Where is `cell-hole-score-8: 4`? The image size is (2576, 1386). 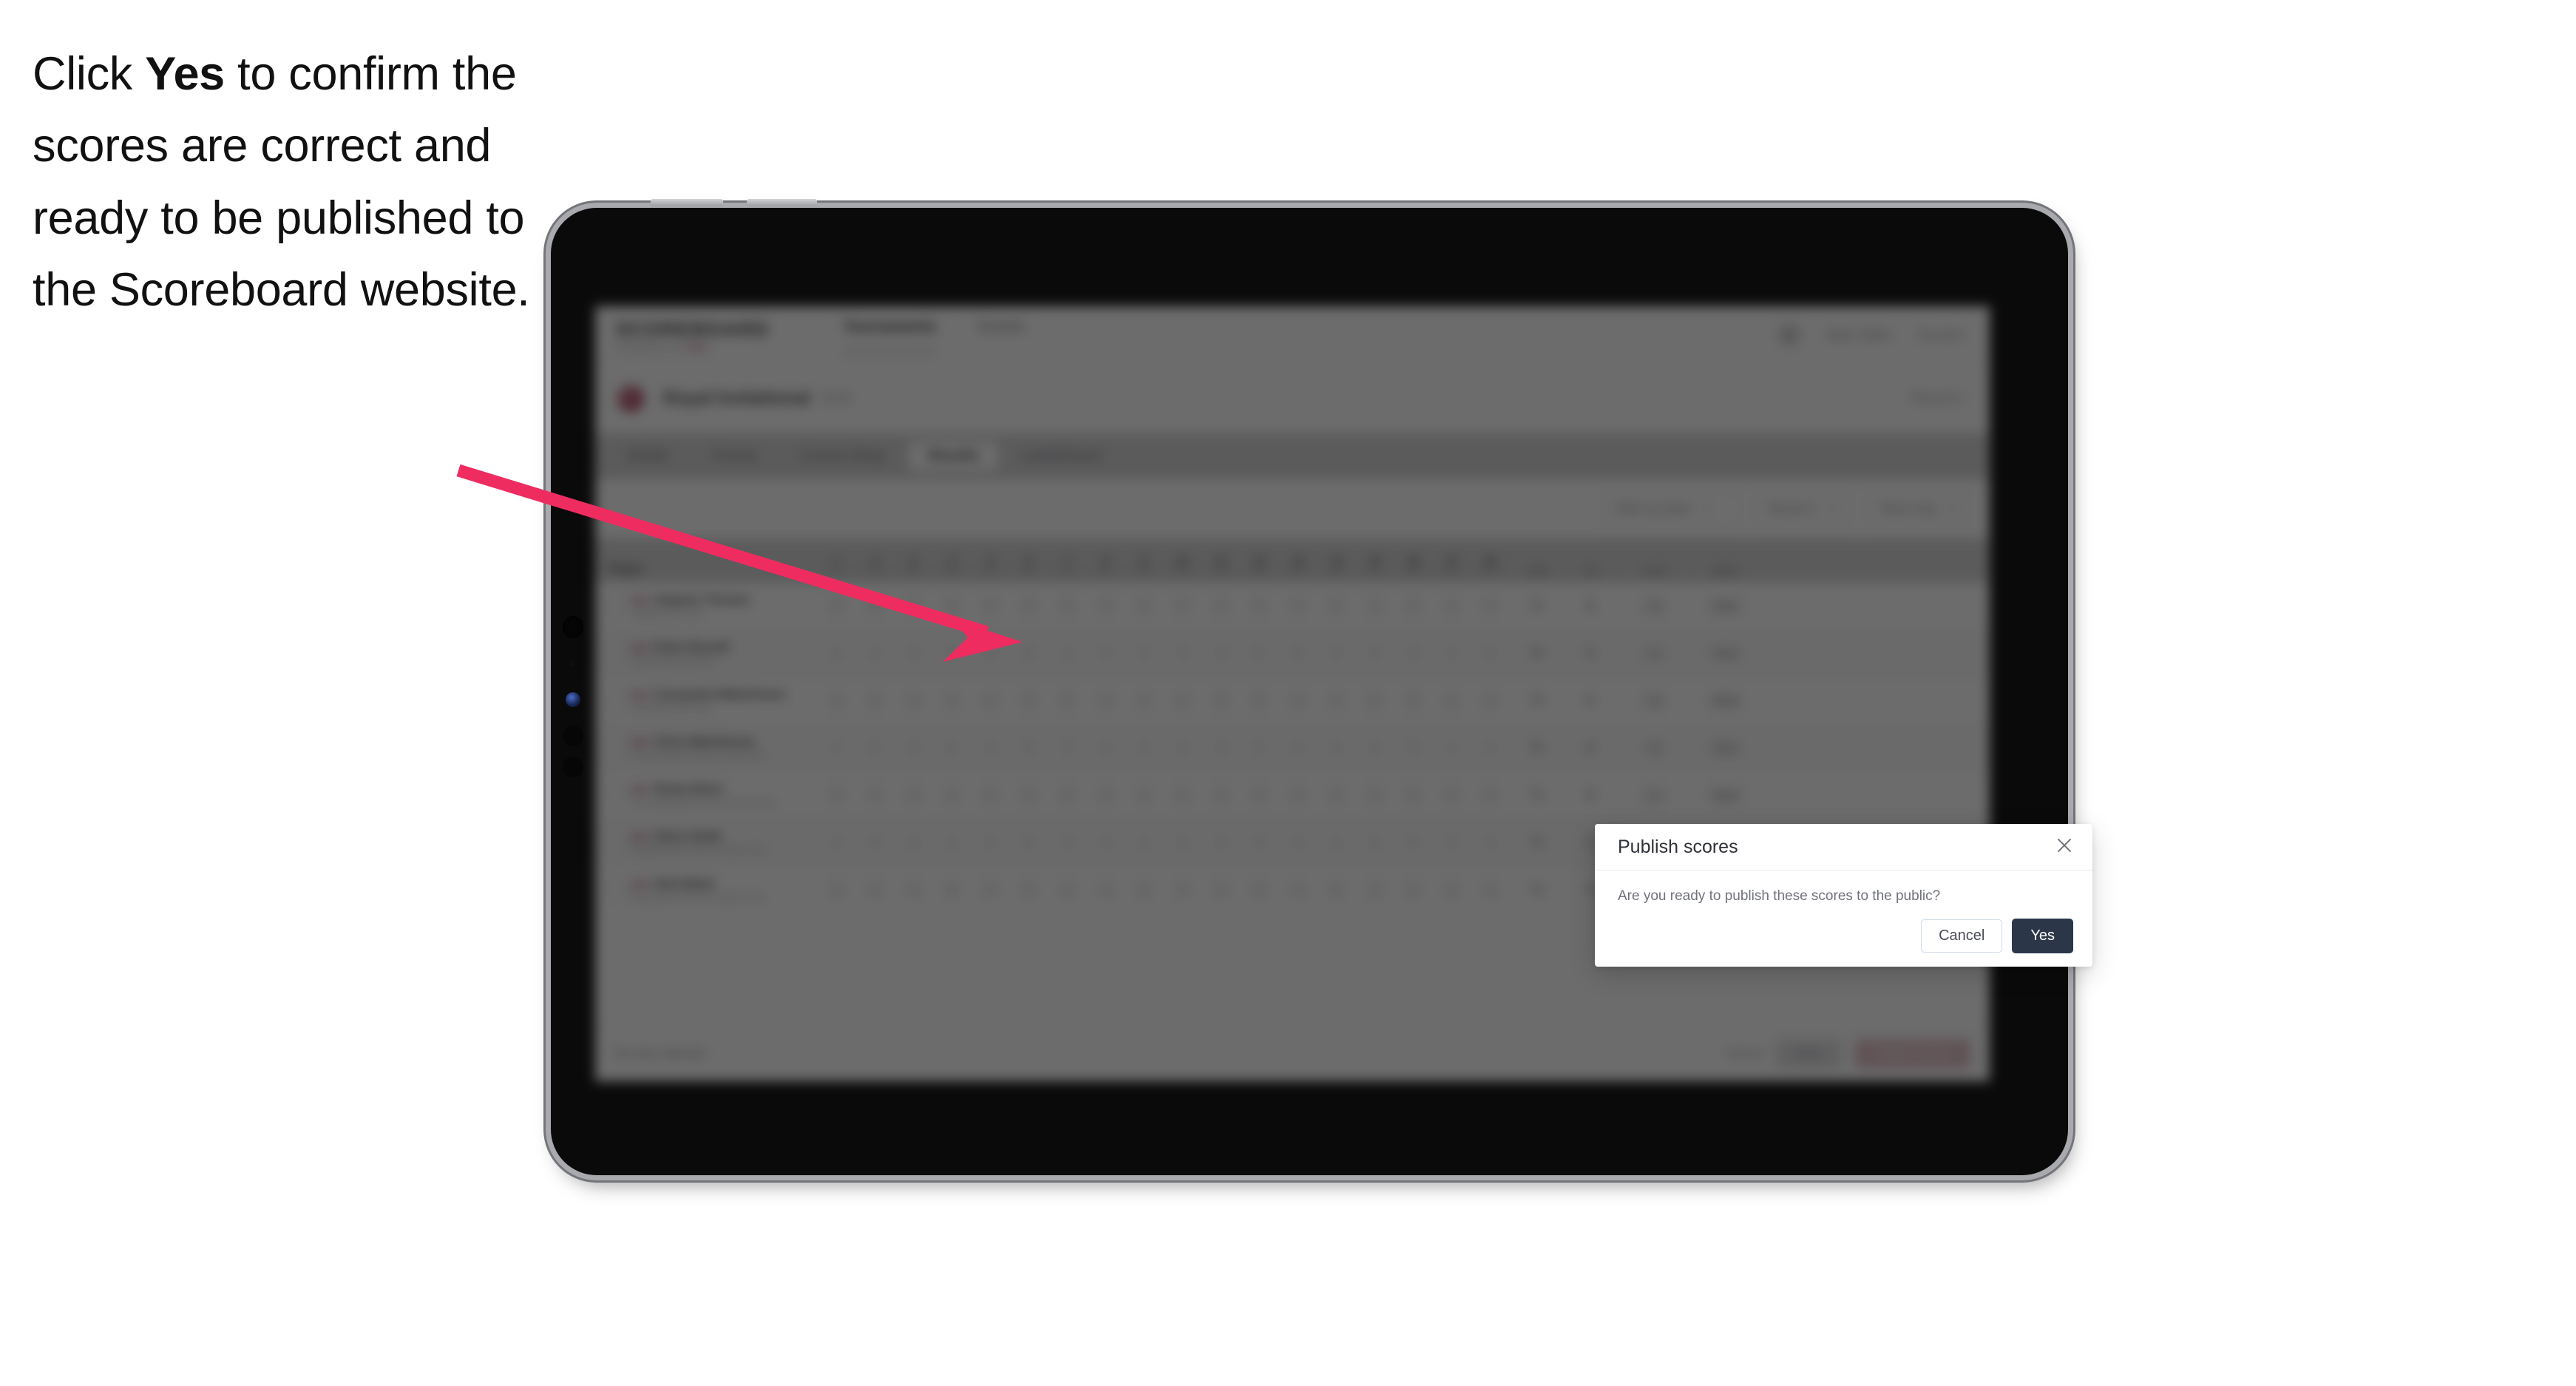 cell-hole-score-8: 4 is located at coordinates (1105, 653).